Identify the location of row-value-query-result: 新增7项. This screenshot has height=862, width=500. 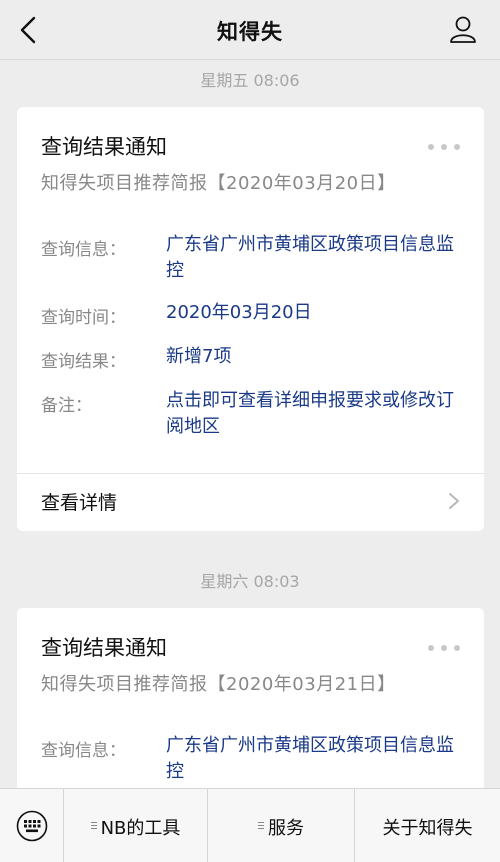
(199, 356).